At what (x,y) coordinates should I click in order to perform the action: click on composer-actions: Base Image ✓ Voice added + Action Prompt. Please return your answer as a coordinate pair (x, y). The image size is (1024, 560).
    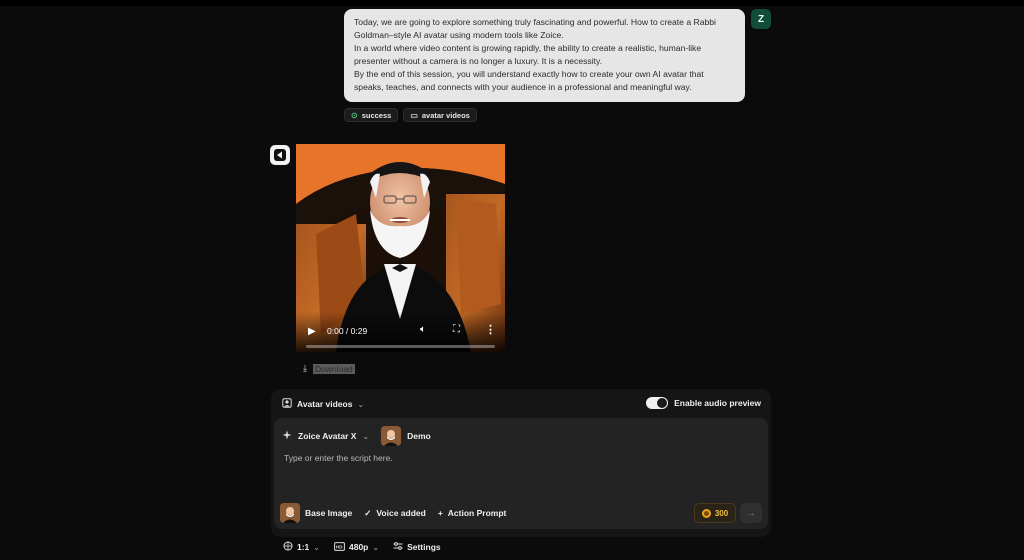
    Looking at the image, I should click on (393, 513).